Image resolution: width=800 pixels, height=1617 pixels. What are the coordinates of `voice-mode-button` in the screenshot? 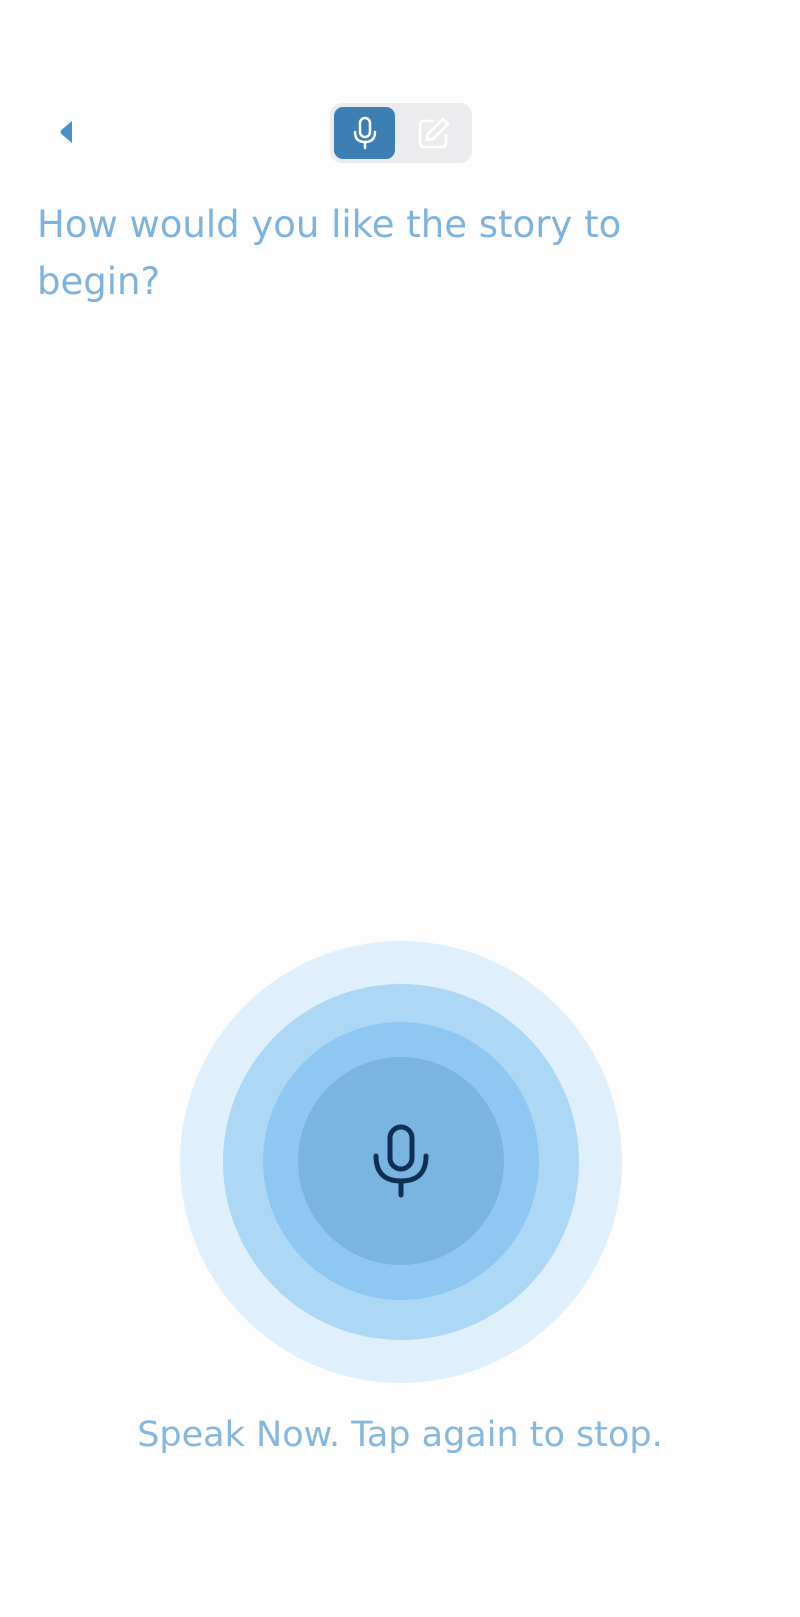 It's located at (364, 133).